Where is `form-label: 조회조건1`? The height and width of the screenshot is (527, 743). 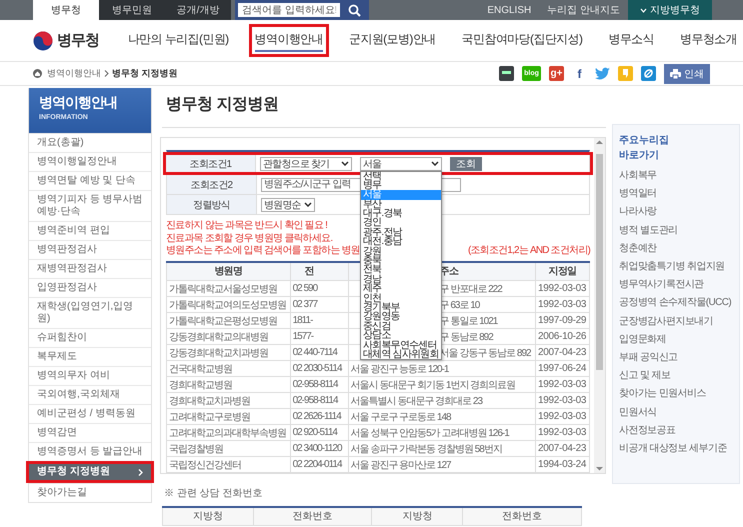 form-label: 조회조건1 is located at coordinates (211, 163).